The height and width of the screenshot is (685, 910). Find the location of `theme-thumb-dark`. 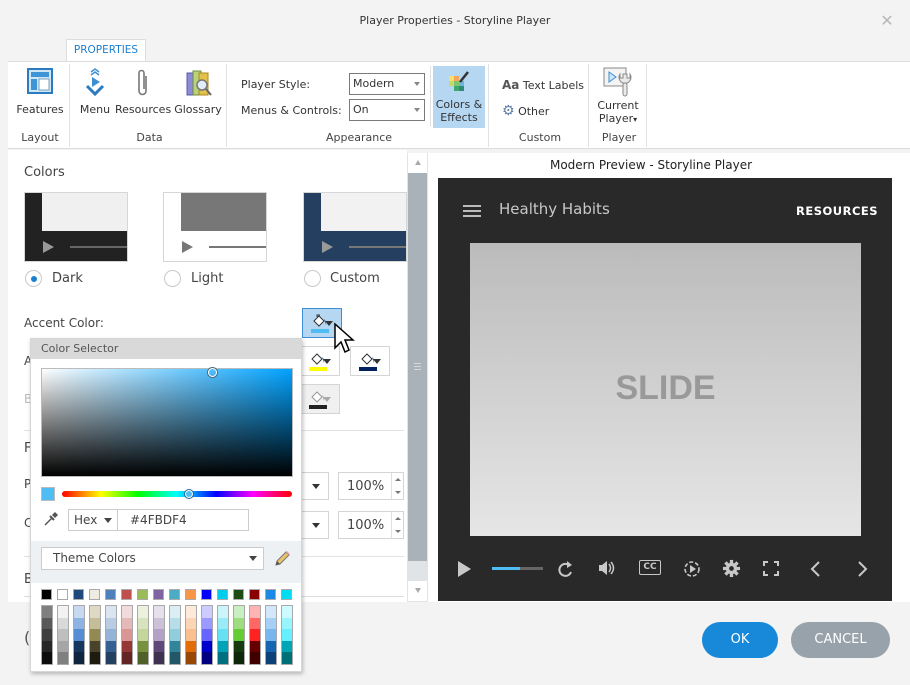

theme-thumb-dark is located at coordinates (76, 227).